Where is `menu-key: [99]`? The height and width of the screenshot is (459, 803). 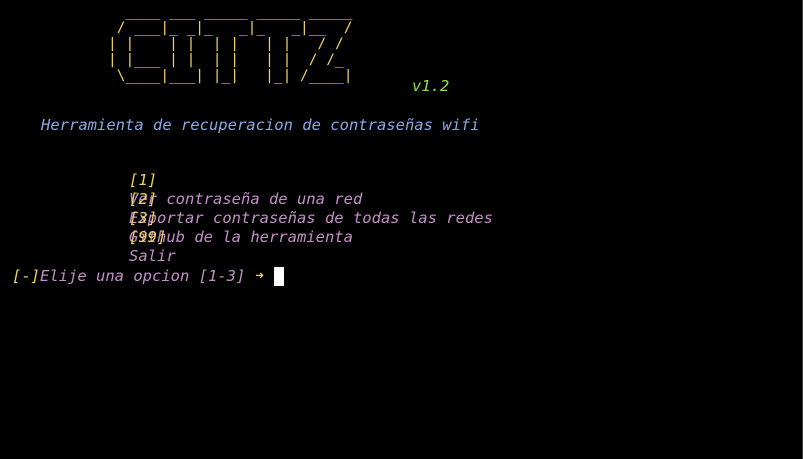 menu-key: [99] is located at coordinates (148, 237).